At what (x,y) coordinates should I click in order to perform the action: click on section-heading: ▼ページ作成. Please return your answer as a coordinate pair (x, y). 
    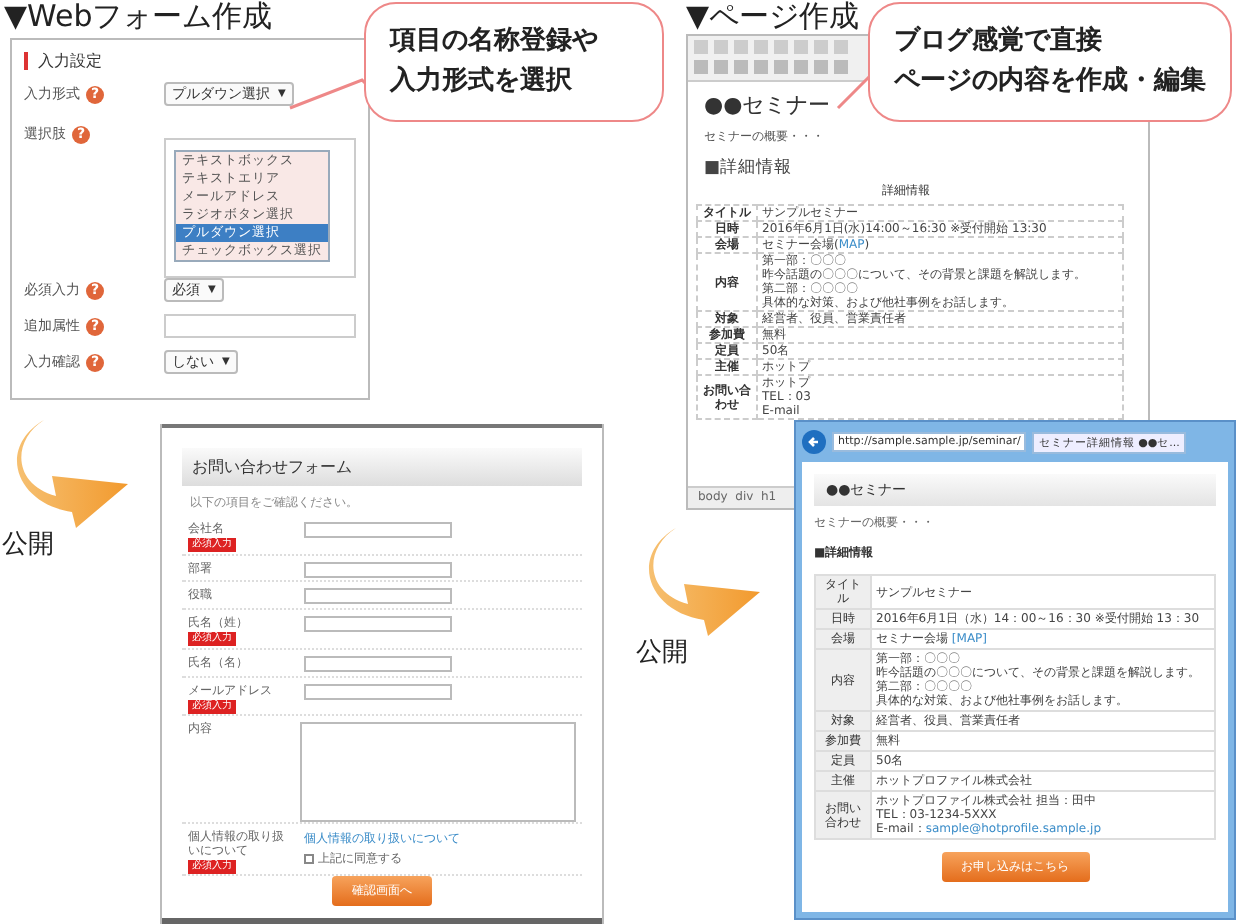
    Looking at the image, I should click on (773, 17).